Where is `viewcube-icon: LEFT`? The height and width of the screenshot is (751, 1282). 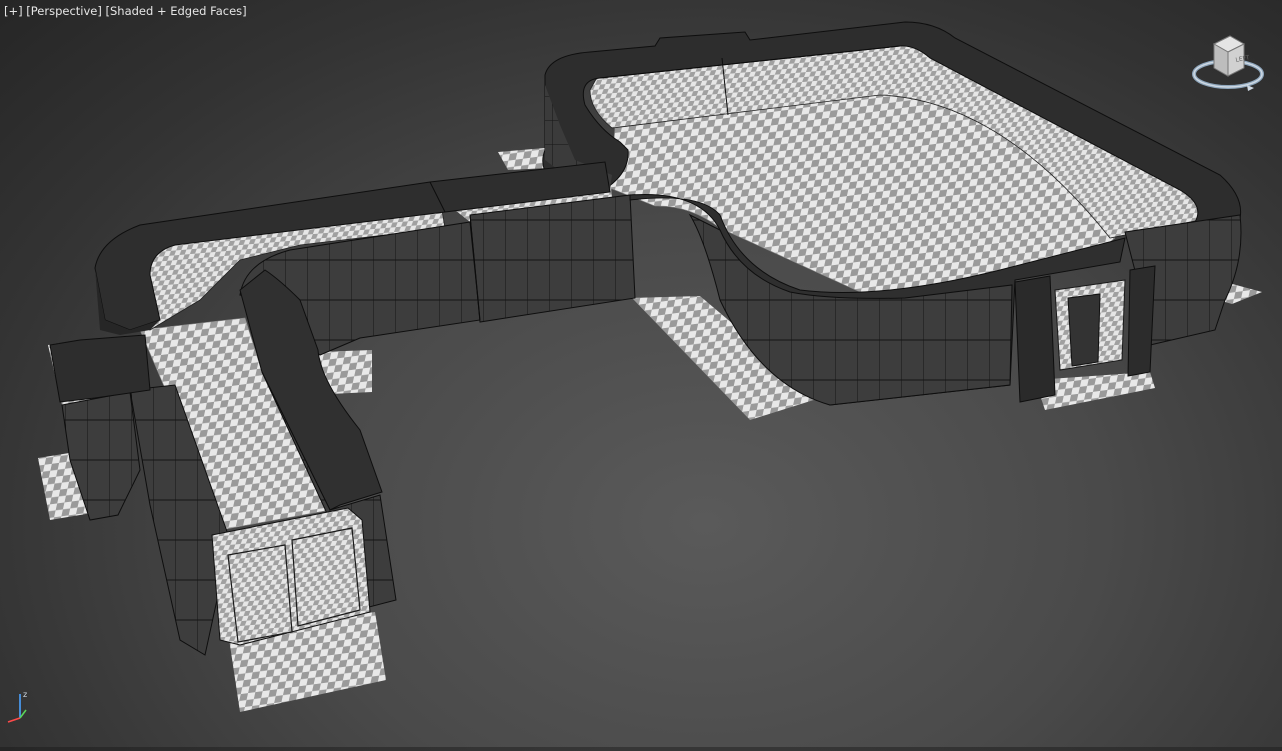
viewcube-icon: LEFT is located at coordinates (1228, 65).